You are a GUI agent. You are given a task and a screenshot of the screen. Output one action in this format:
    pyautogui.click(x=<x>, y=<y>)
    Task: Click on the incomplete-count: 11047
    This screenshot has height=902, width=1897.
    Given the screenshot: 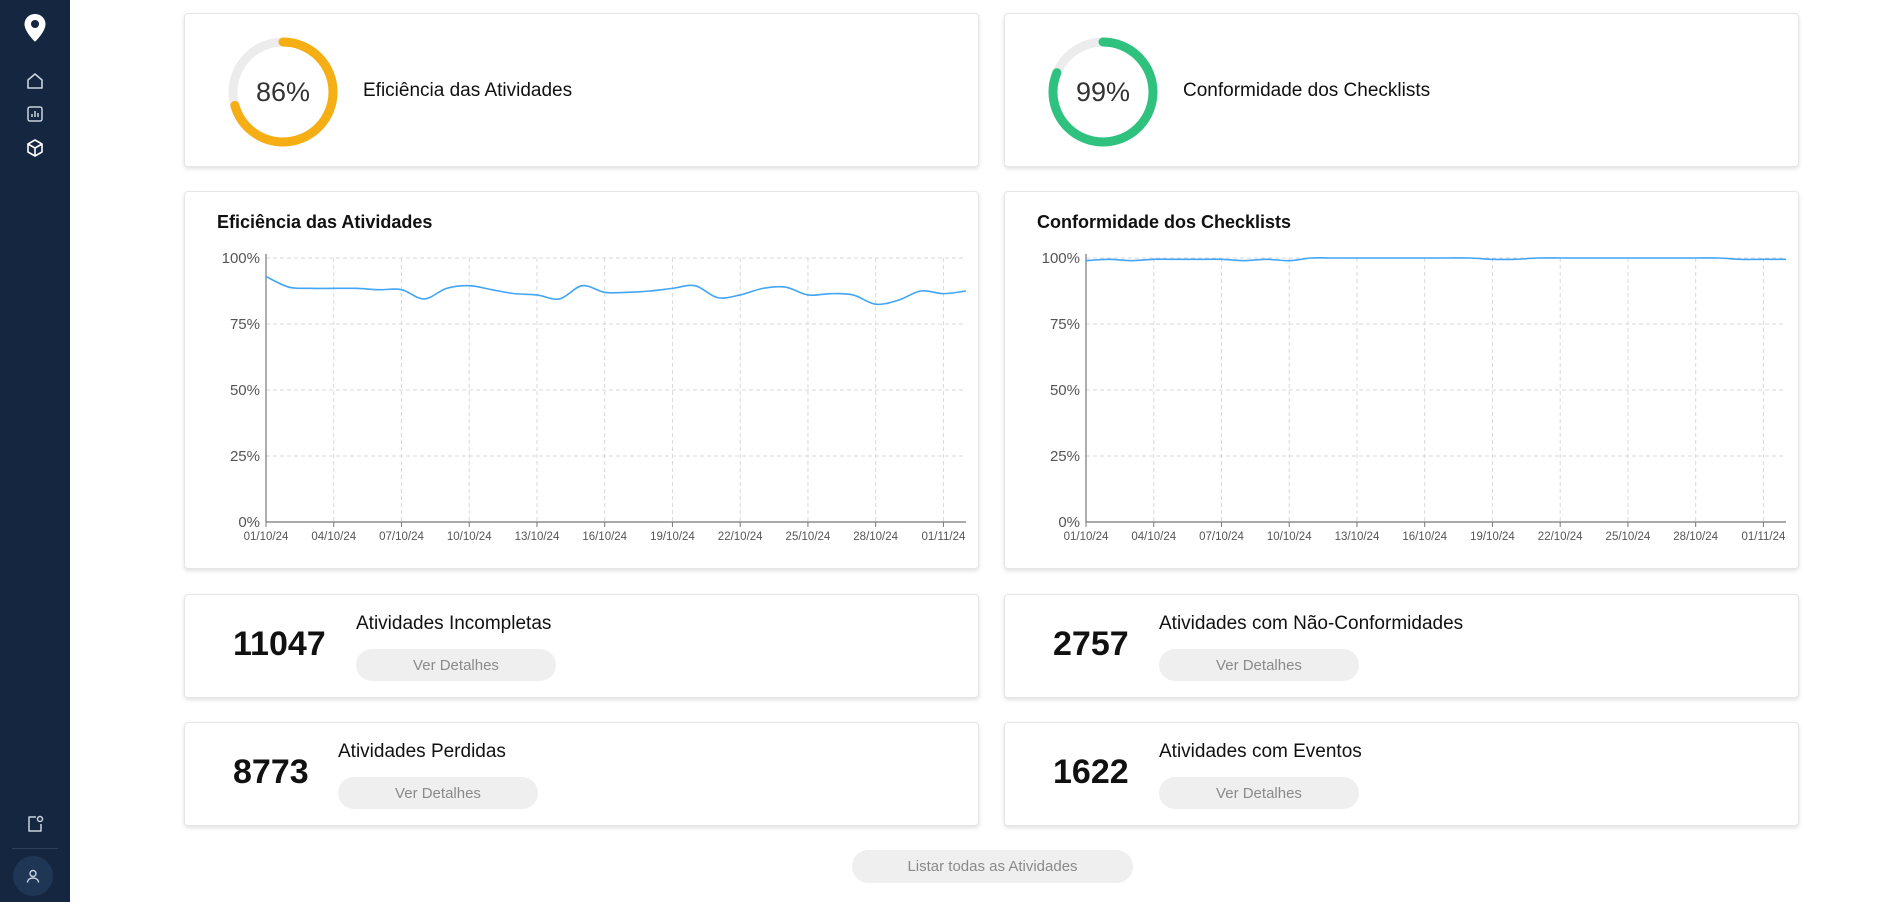 What is the action you would take?
    pyautogui.click(x=279, y=644)
    